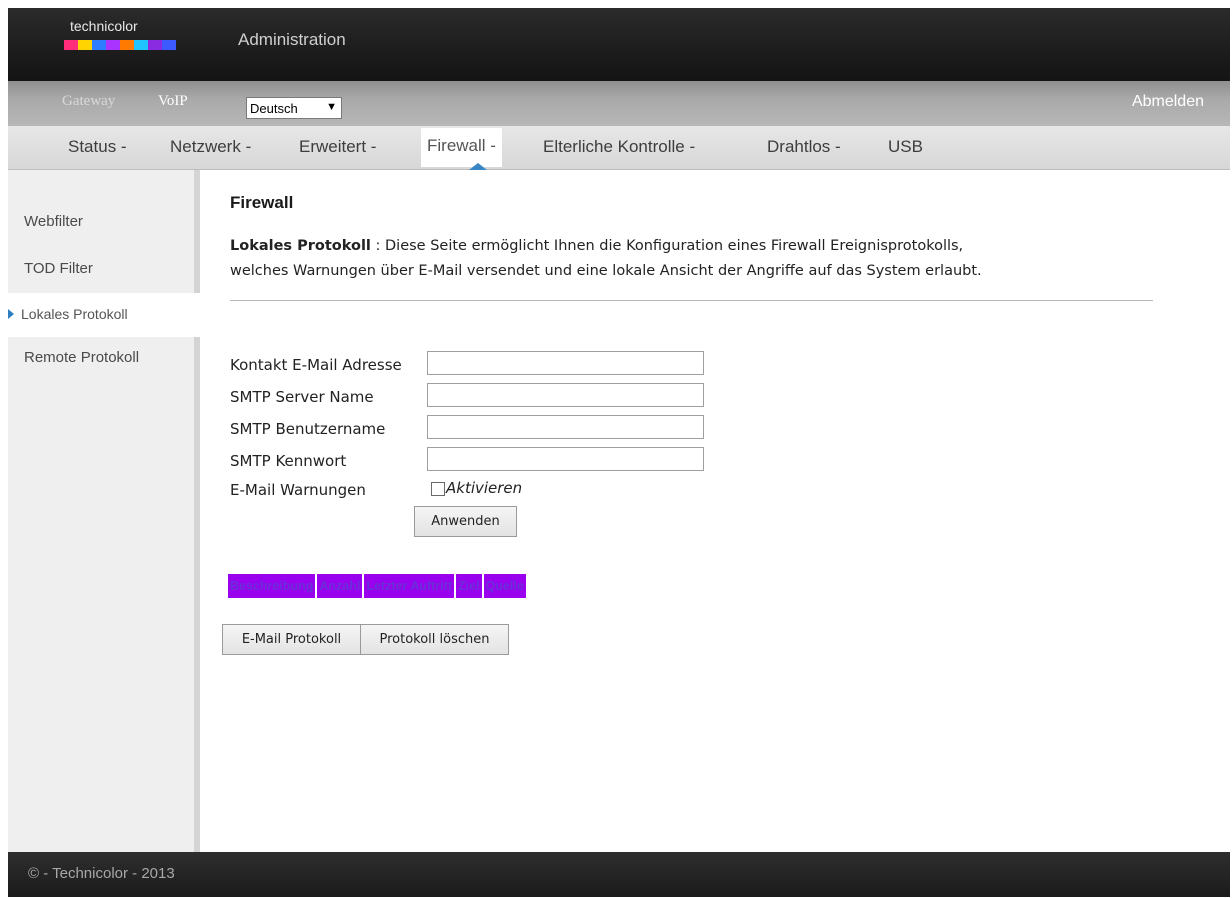 The height and width of the screenshot is (898, 1232). I want to click on description-title: Lokales Protokoll, so click(300, 246).